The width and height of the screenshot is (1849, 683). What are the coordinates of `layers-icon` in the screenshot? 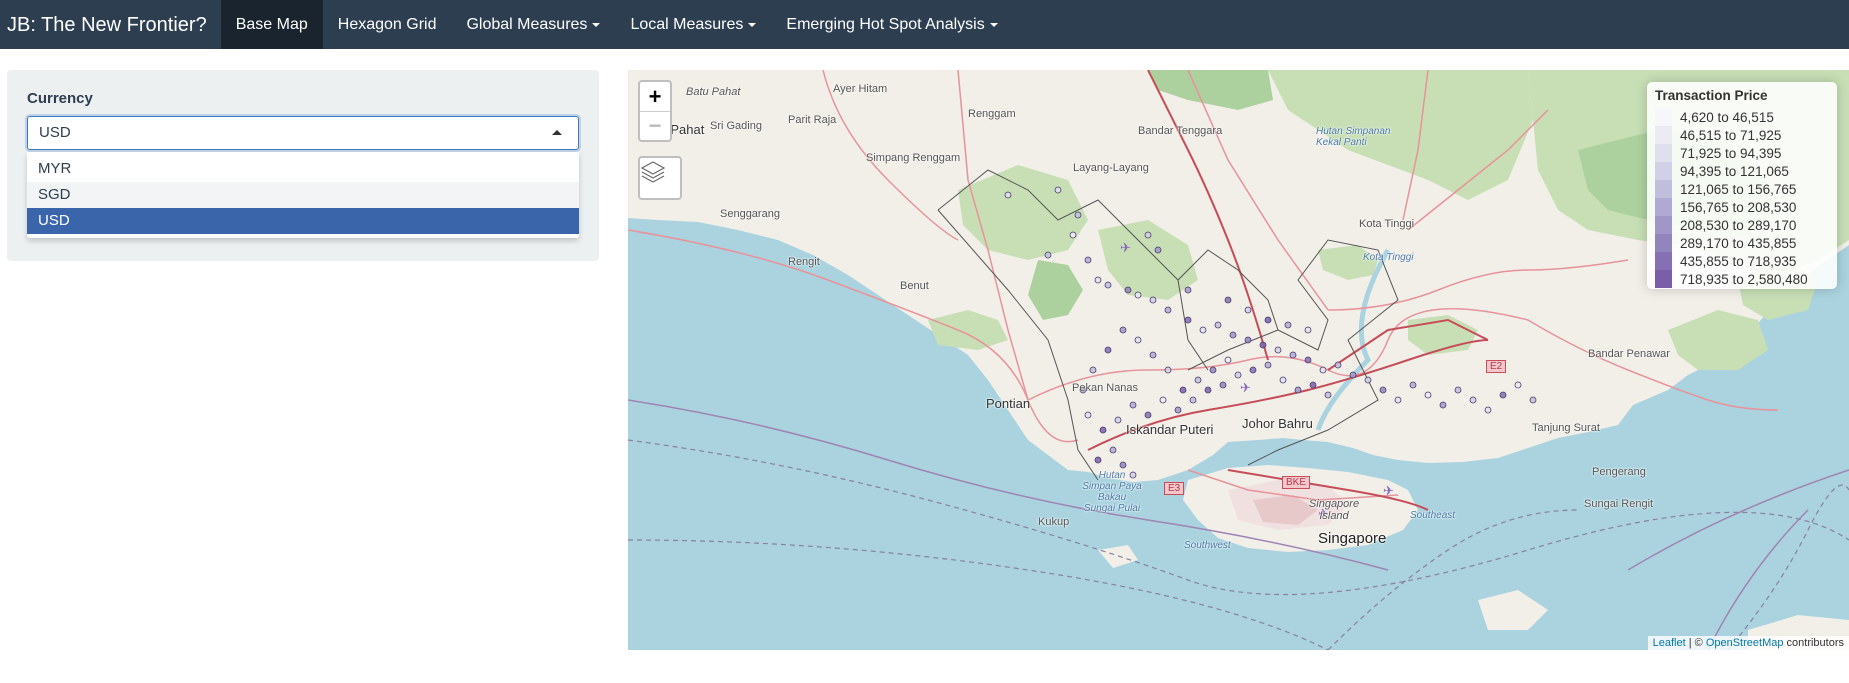 It's located at (653, 172).